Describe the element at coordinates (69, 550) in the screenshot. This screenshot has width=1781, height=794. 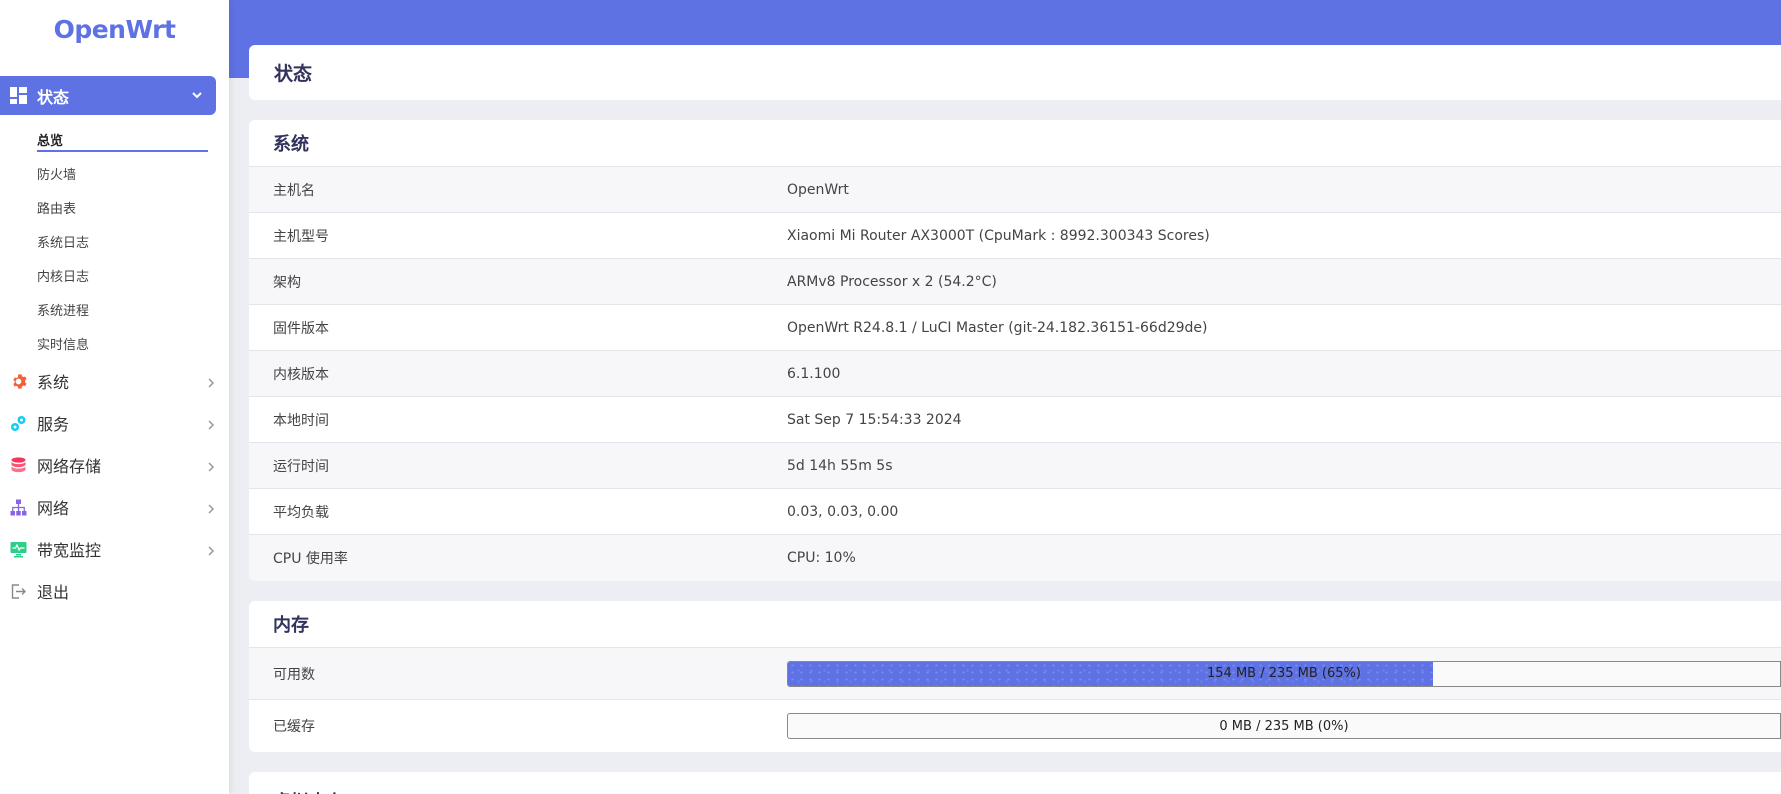
I see `sidebar-item-label: 带宽监控` at that location.